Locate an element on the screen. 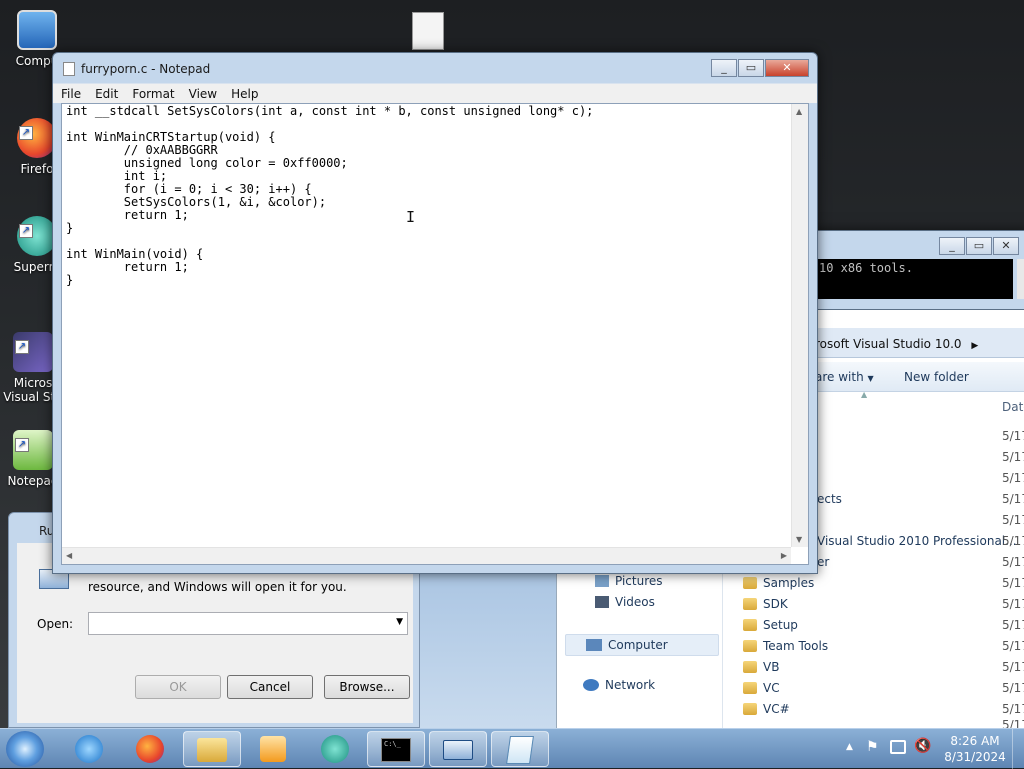 The height and width of the screenshot is (769, 1024). run-icon is located at coordinates (458, 750).